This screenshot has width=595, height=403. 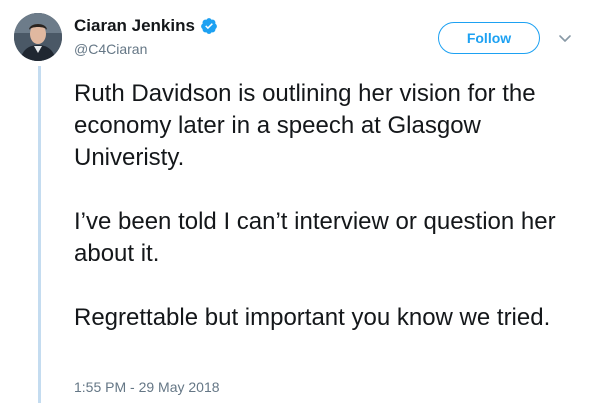 I want to click on profile-photo-icon, so click(x=38, y=37).